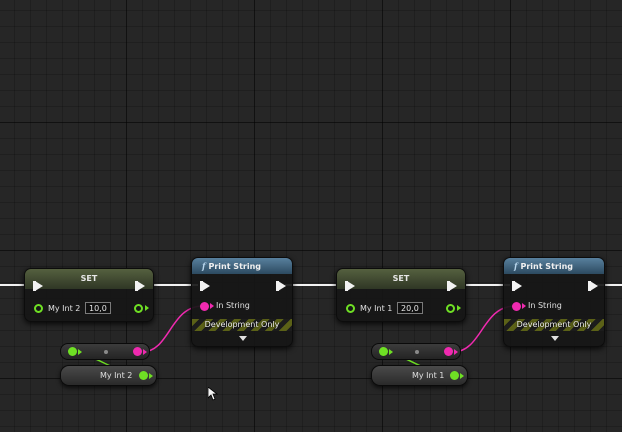 The width and height of the screenshot is (622, 432). Describe the element at coordinates (376, 308) in the screenshot. I see `set-variable-label: My Int 1` at that location.